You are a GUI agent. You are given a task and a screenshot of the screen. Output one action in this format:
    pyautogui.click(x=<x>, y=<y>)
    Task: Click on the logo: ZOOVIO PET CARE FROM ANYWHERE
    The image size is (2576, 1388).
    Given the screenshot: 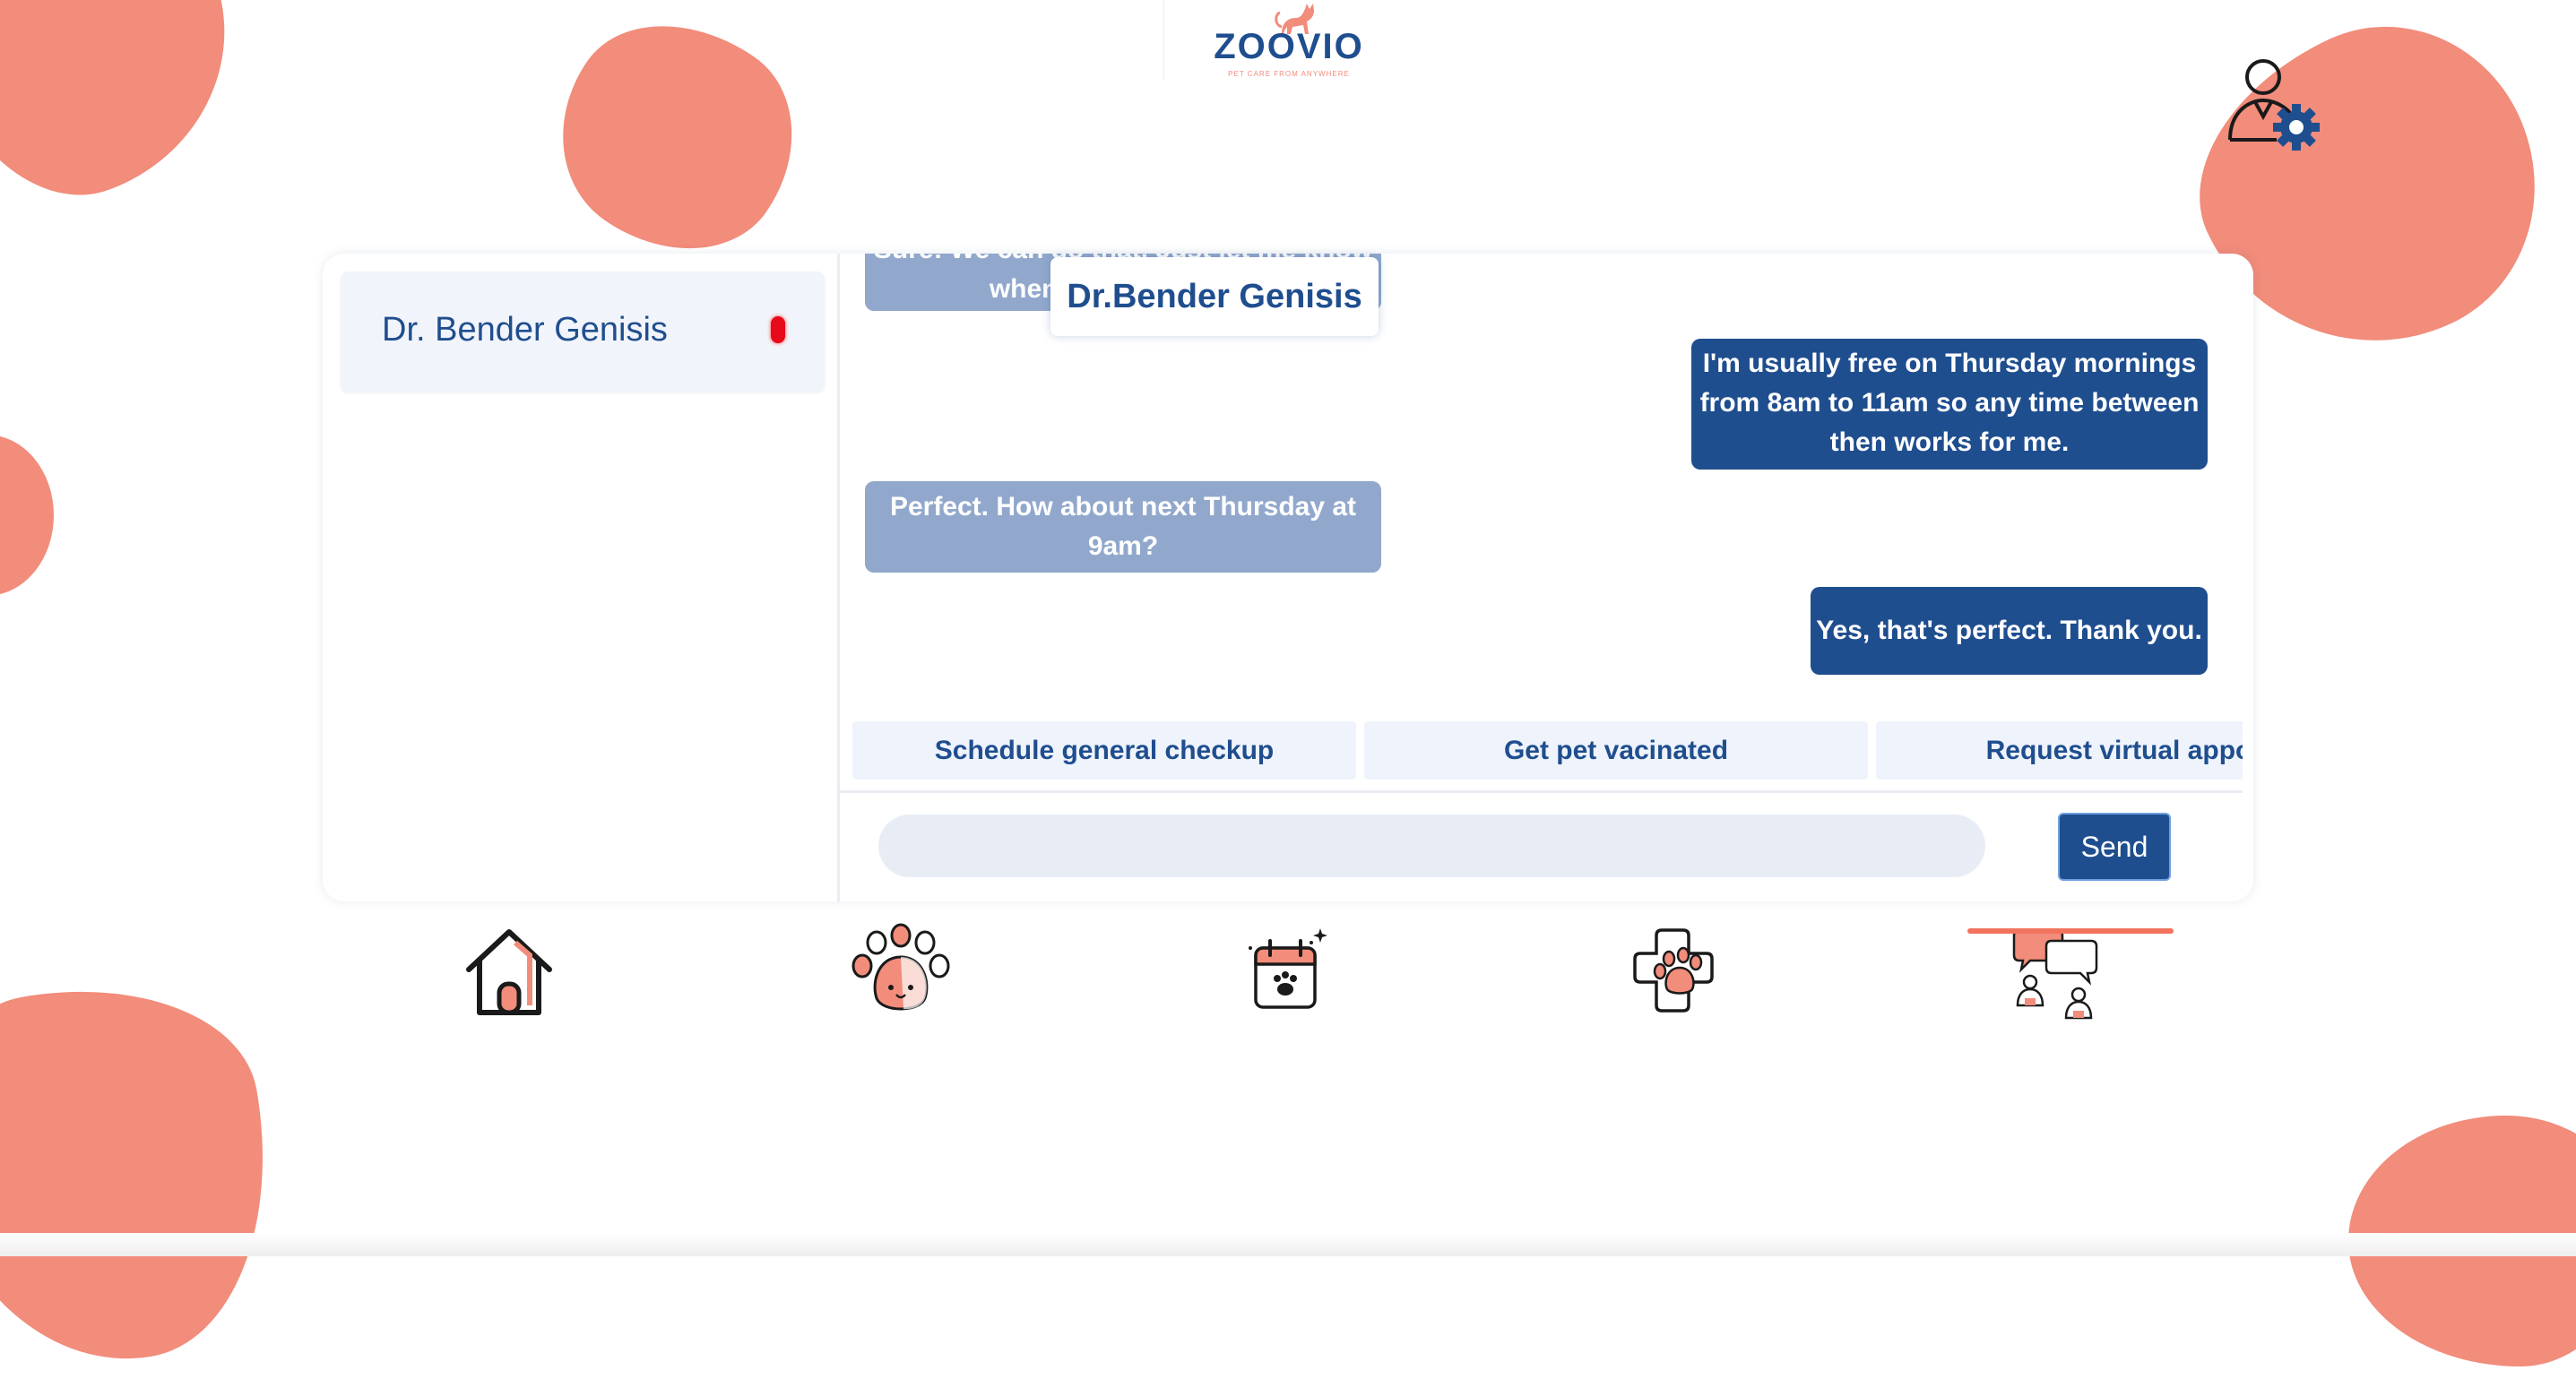 What is the action you would take?
    pyautogui.click(x=1288, y=42)
    